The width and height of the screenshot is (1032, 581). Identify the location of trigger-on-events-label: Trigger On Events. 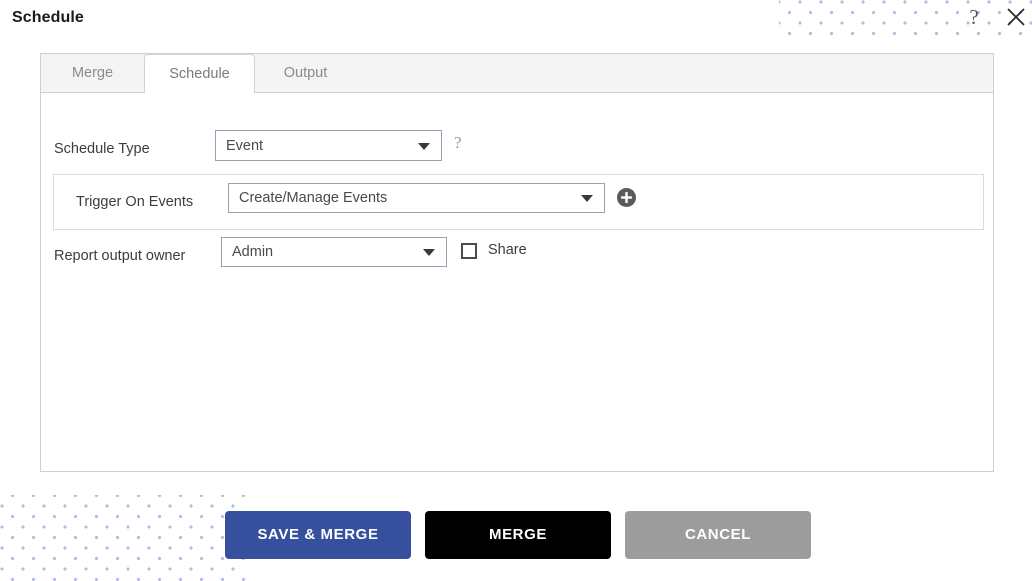
(135, 202).